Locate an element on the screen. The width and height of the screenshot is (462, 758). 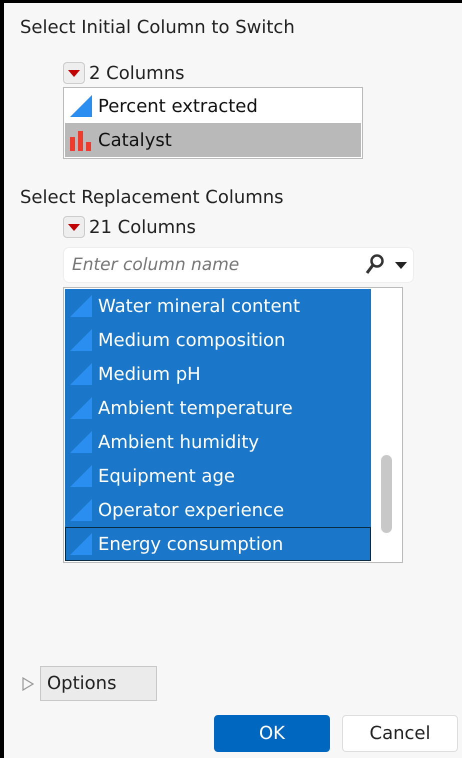
column-list-item: Medium composition is located at coordinates (218, 340).